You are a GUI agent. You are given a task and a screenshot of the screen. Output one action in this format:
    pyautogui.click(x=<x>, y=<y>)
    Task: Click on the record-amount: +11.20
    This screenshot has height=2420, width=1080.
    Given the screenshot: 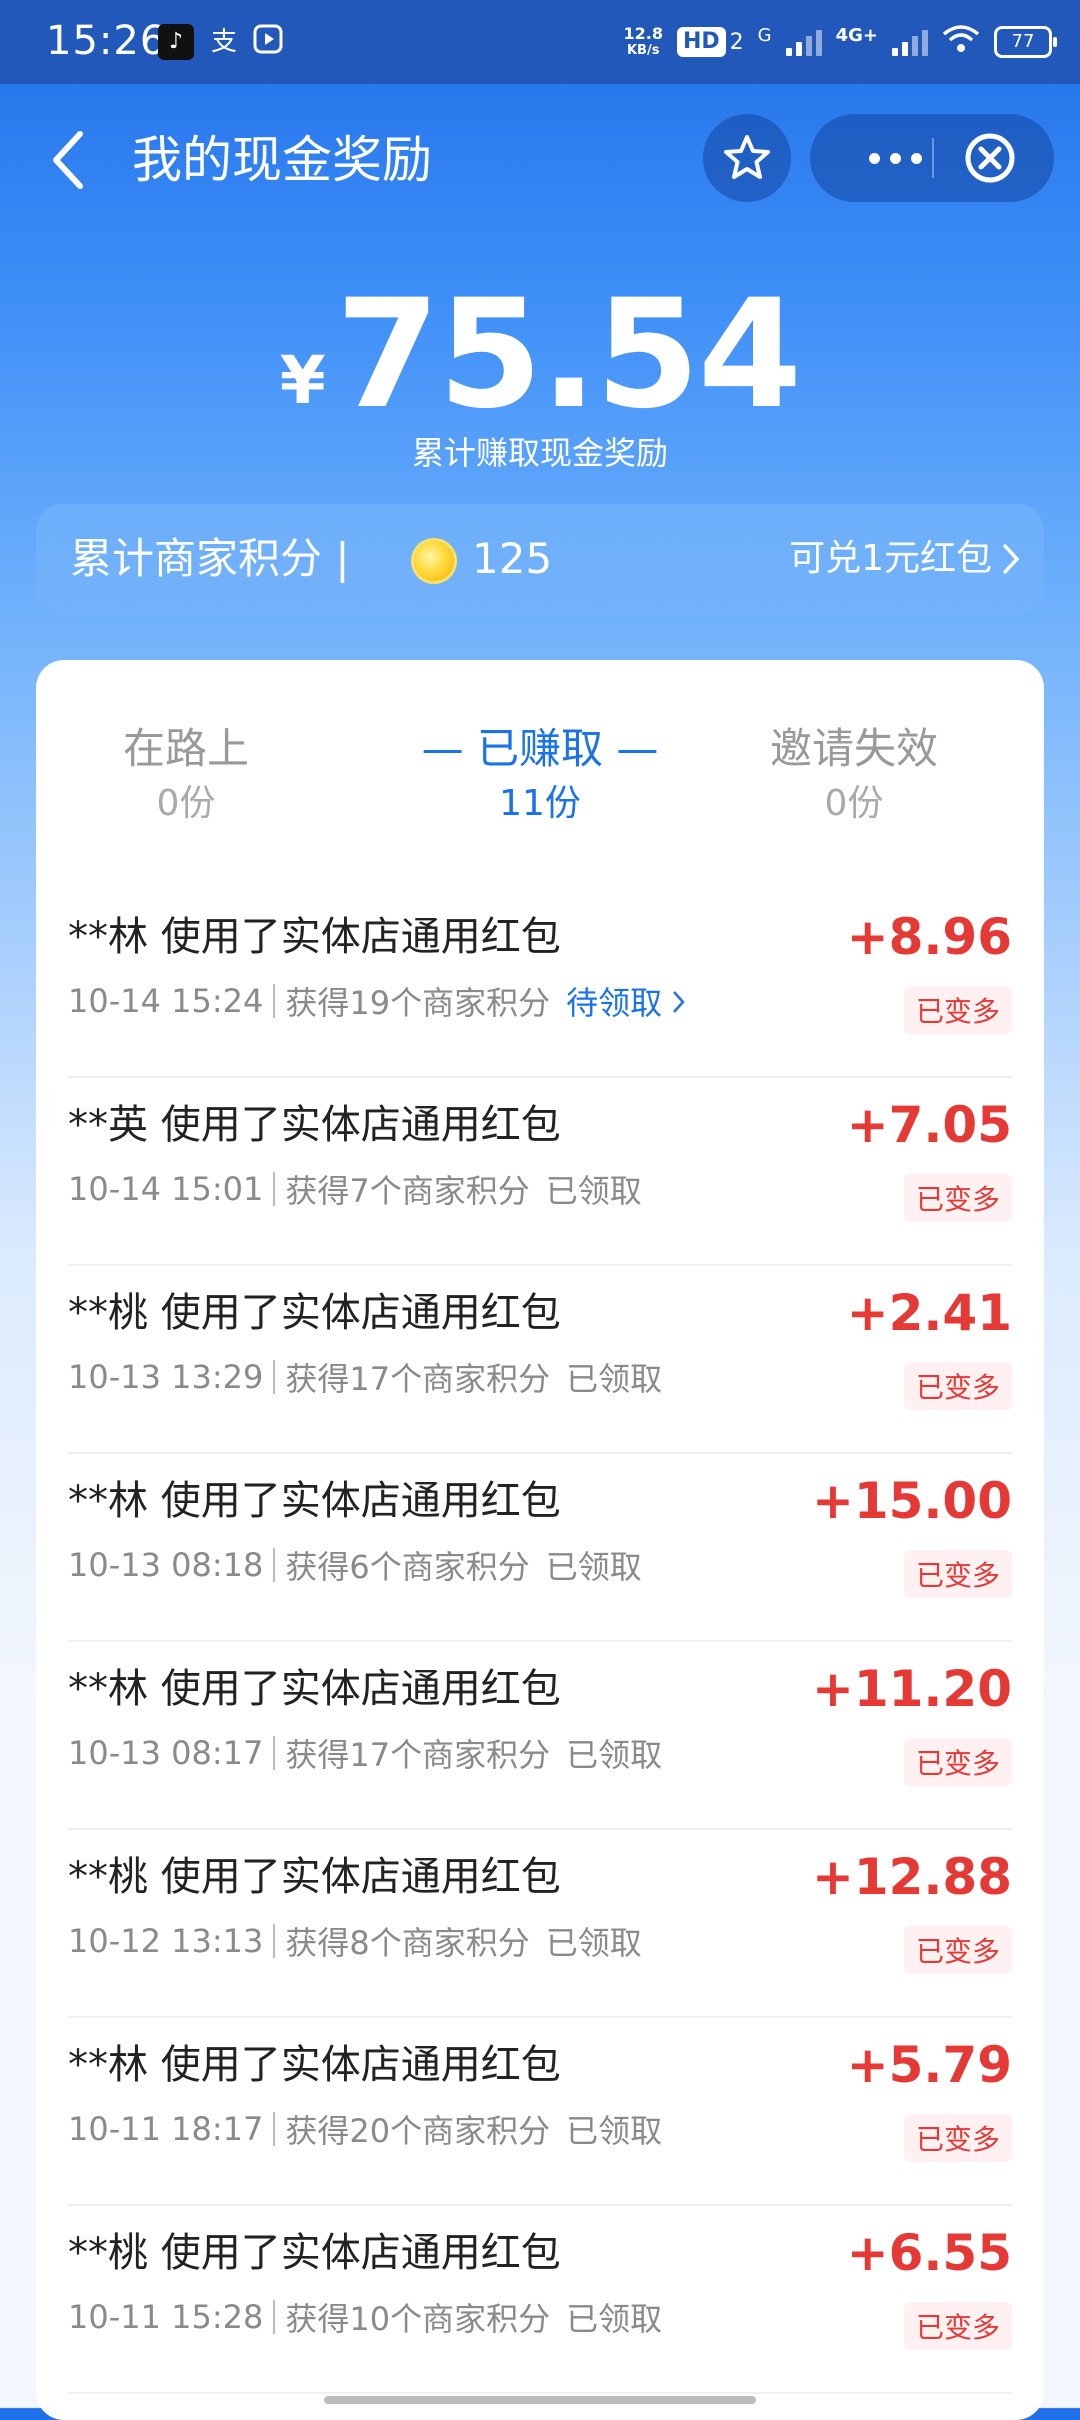 What is the action you would take?
    pyautogui.click(x=911, y=1689)
    